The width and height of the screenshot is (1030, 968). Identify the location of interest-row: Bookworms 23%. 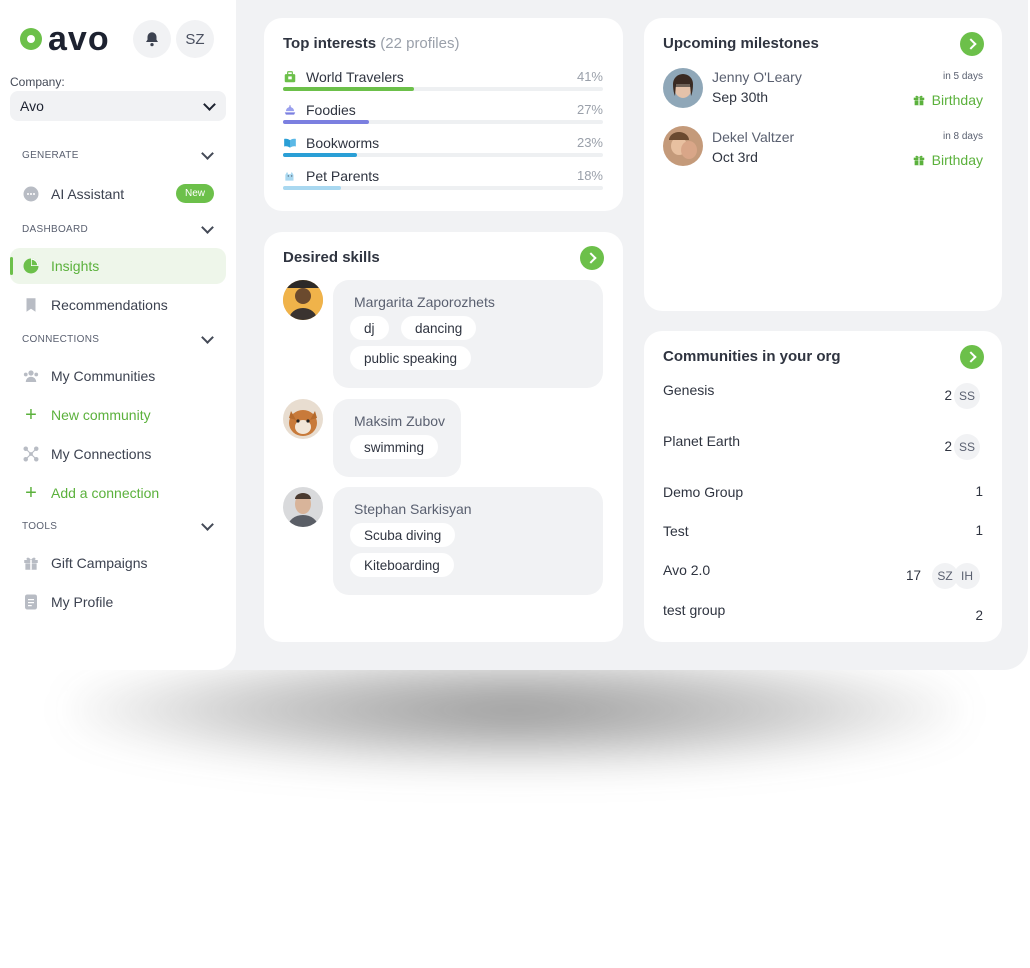
(443, 148).